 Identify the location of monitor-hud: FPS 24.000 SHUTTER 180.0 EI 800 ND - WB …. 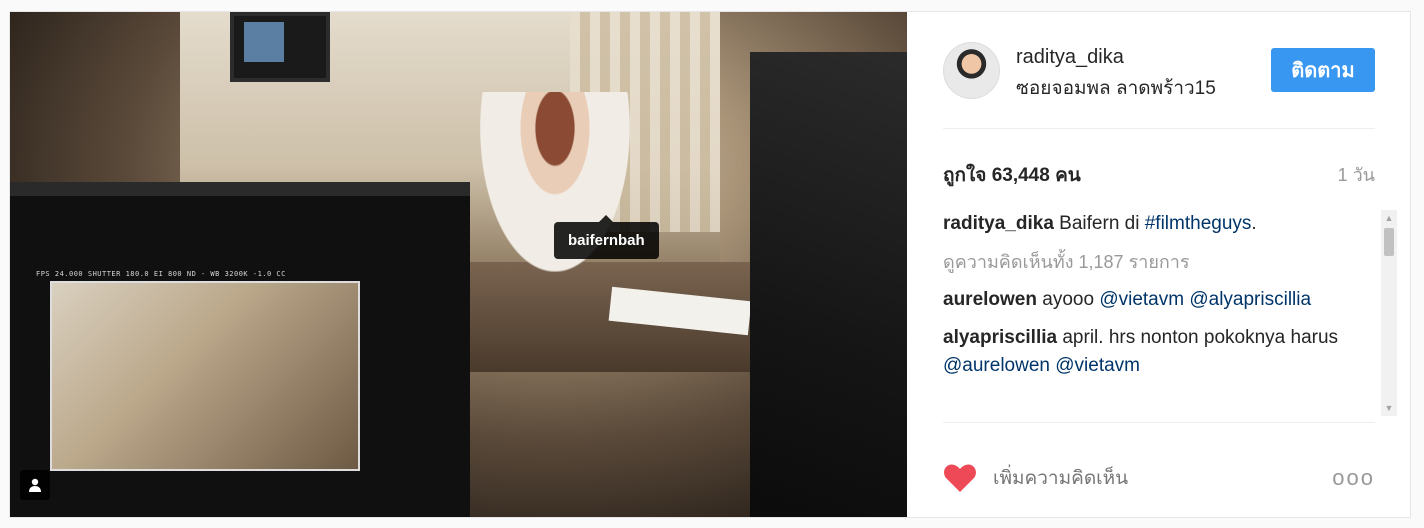
(161, 274).